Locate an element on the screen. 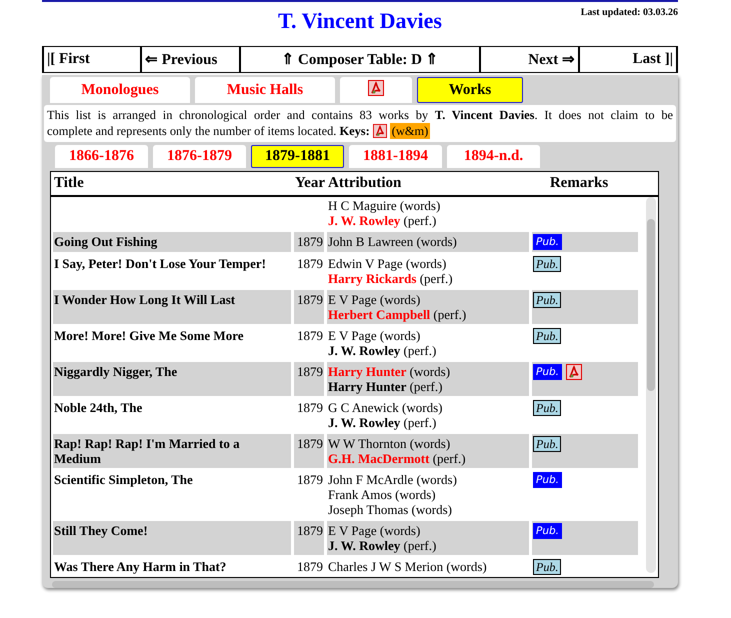 The width and height of the screenshot is (731, 618). title-cell: Rap! Rap! Rap! I'm Married to a Medium is located at coordinates (147, 451).